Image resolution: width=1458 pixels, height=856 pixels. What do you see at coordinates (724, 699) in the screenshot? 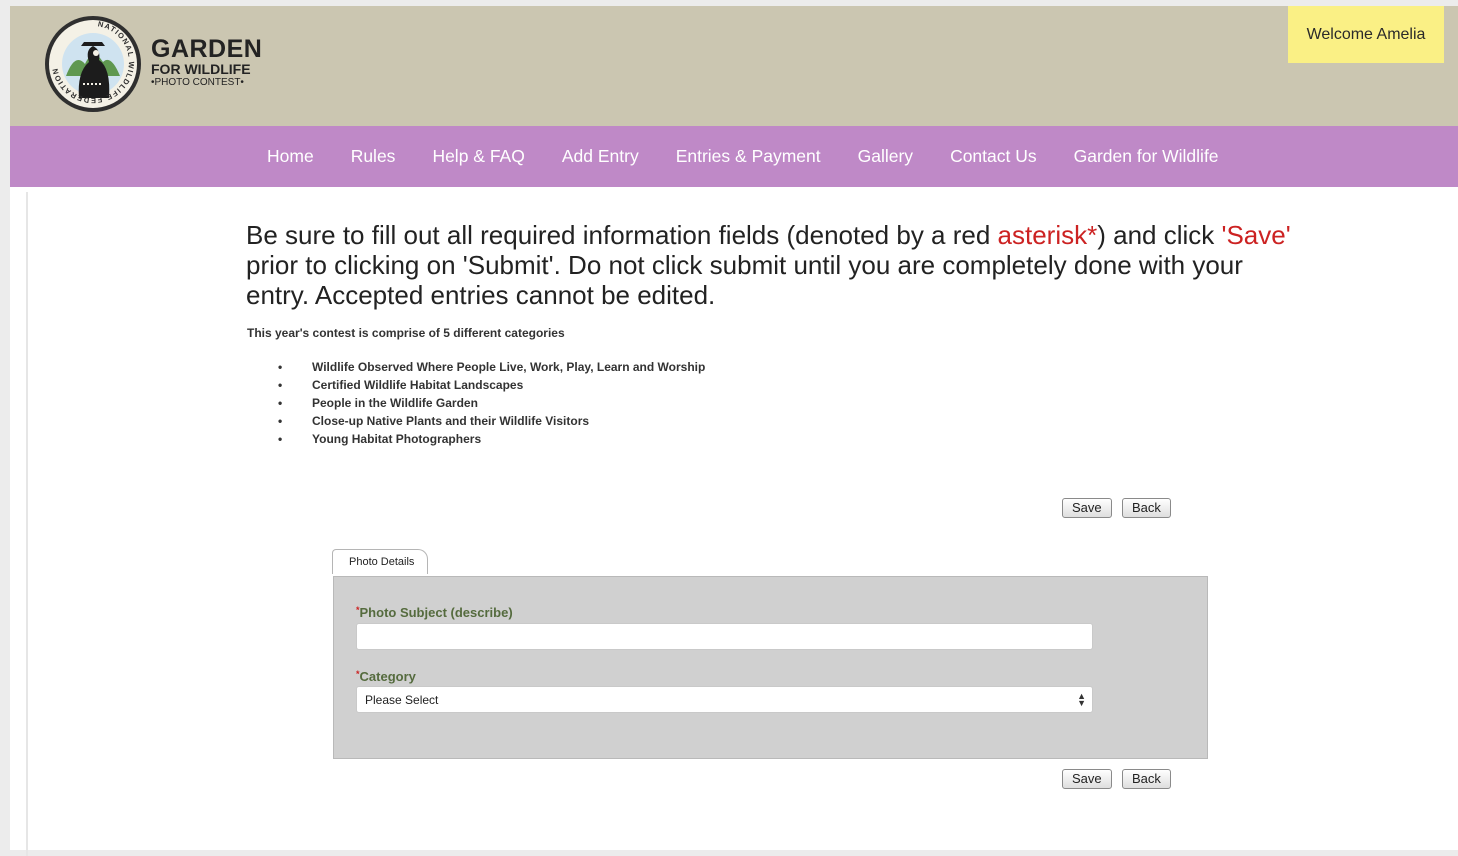
I see `category-select: Please Select ▲ ▼` at bounding box center [724, 699].